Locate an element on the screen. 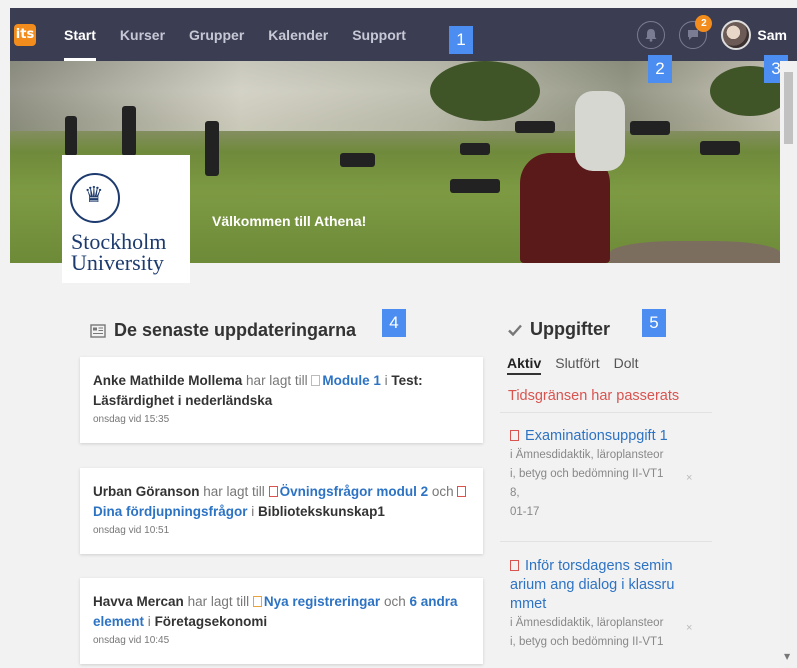 This screenshot has height=668, width=797. update-timestamp: onsdag vid 10:45 is located at coordinates (131, 640).